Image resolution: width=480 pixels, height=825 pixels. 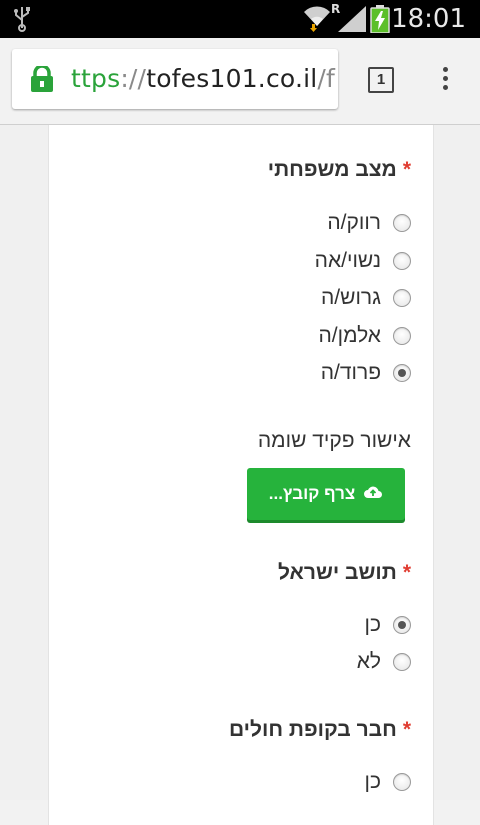 I want to click on option-label: אלמן/ה, so click(x=350, y=335).